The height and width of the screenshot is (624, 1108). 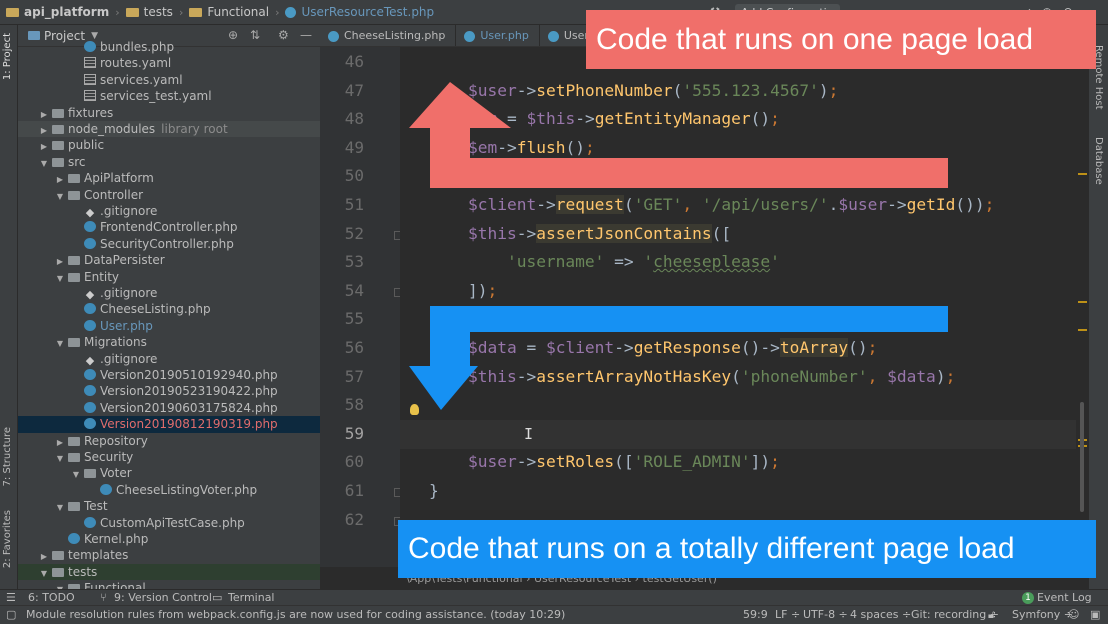 I want to click on todo-icon: ☰, so click(x=11, y=597).